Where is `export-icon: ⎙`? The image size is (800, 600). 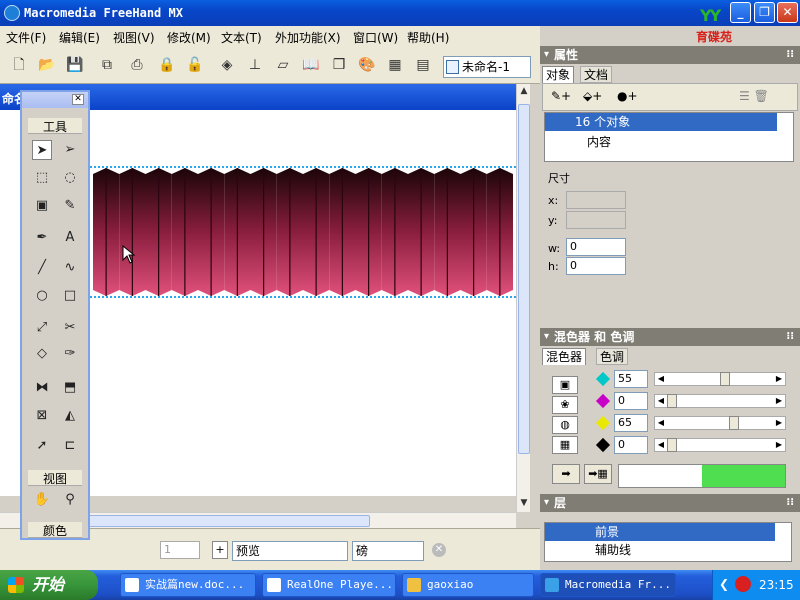
export-icon: ⎙ is located at coordinates (137, 65).